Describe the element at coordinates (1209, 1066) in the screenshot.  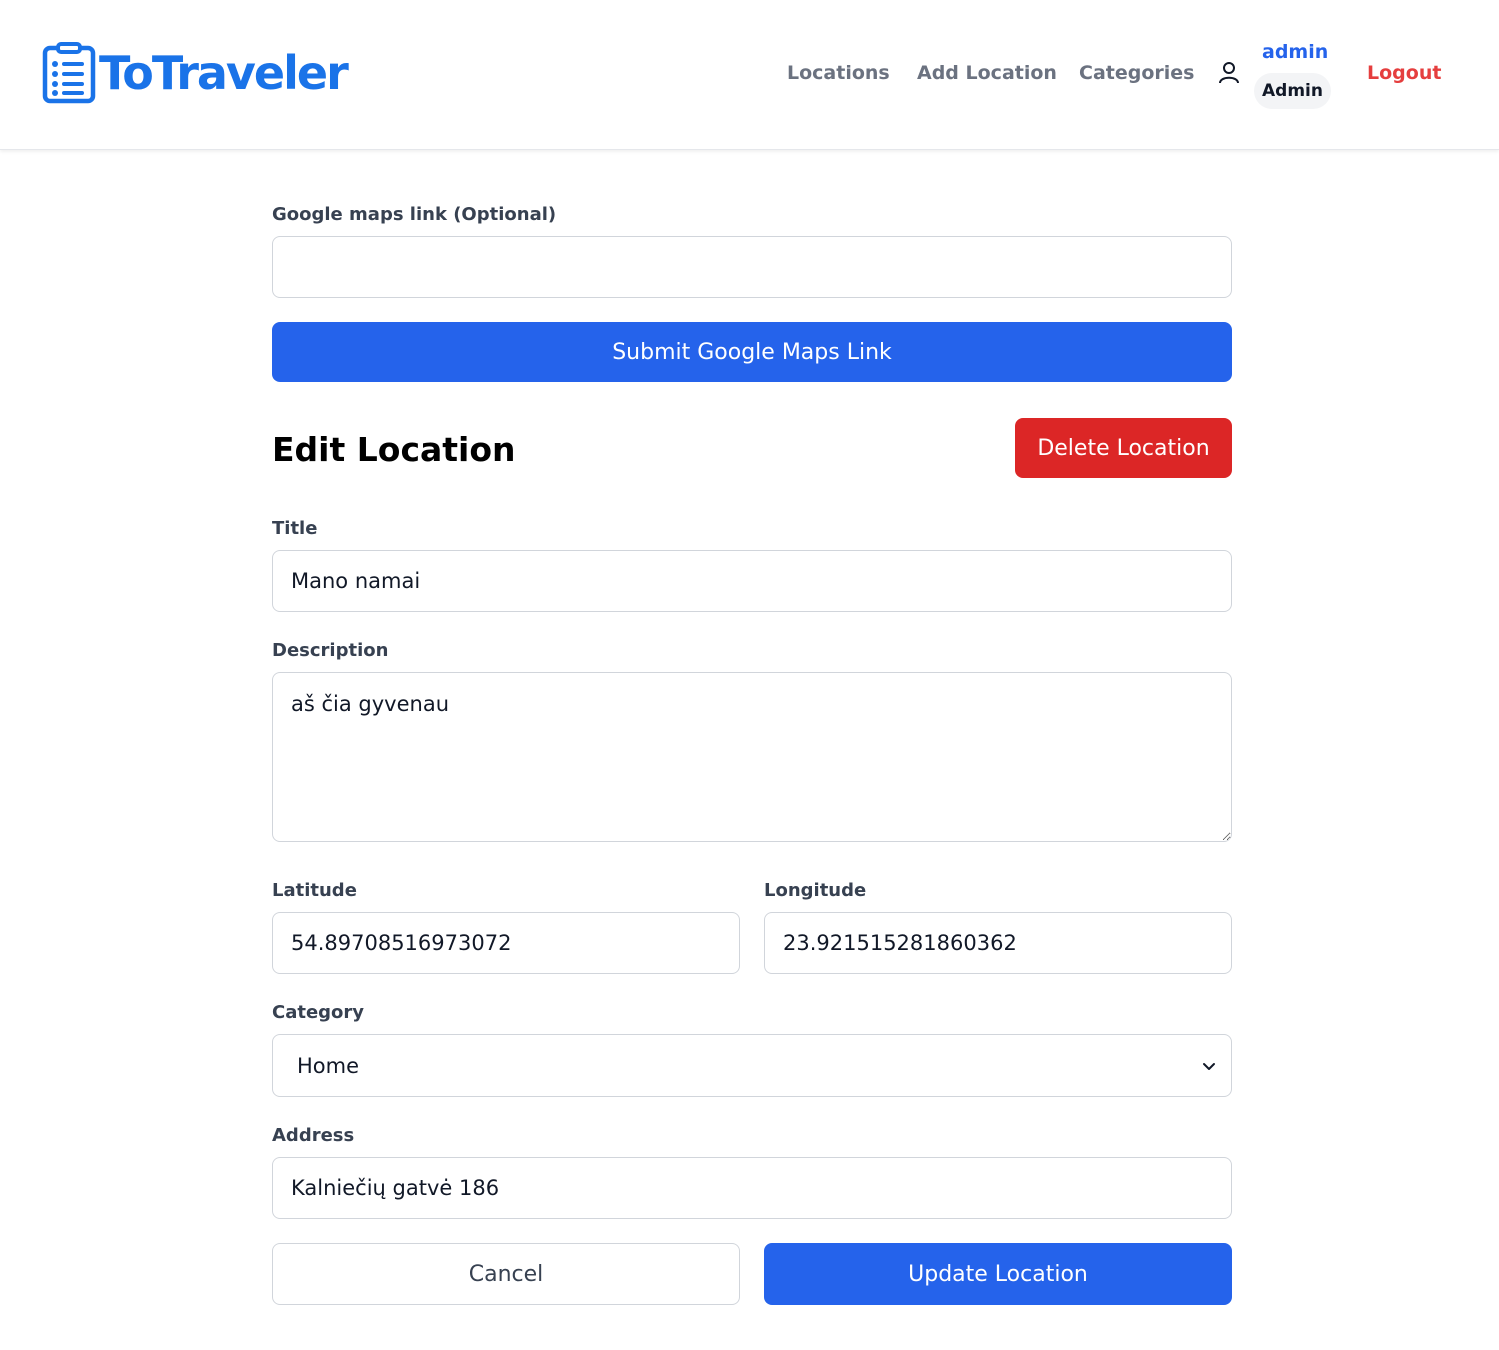
I see `chevron-down-icon` at that location.